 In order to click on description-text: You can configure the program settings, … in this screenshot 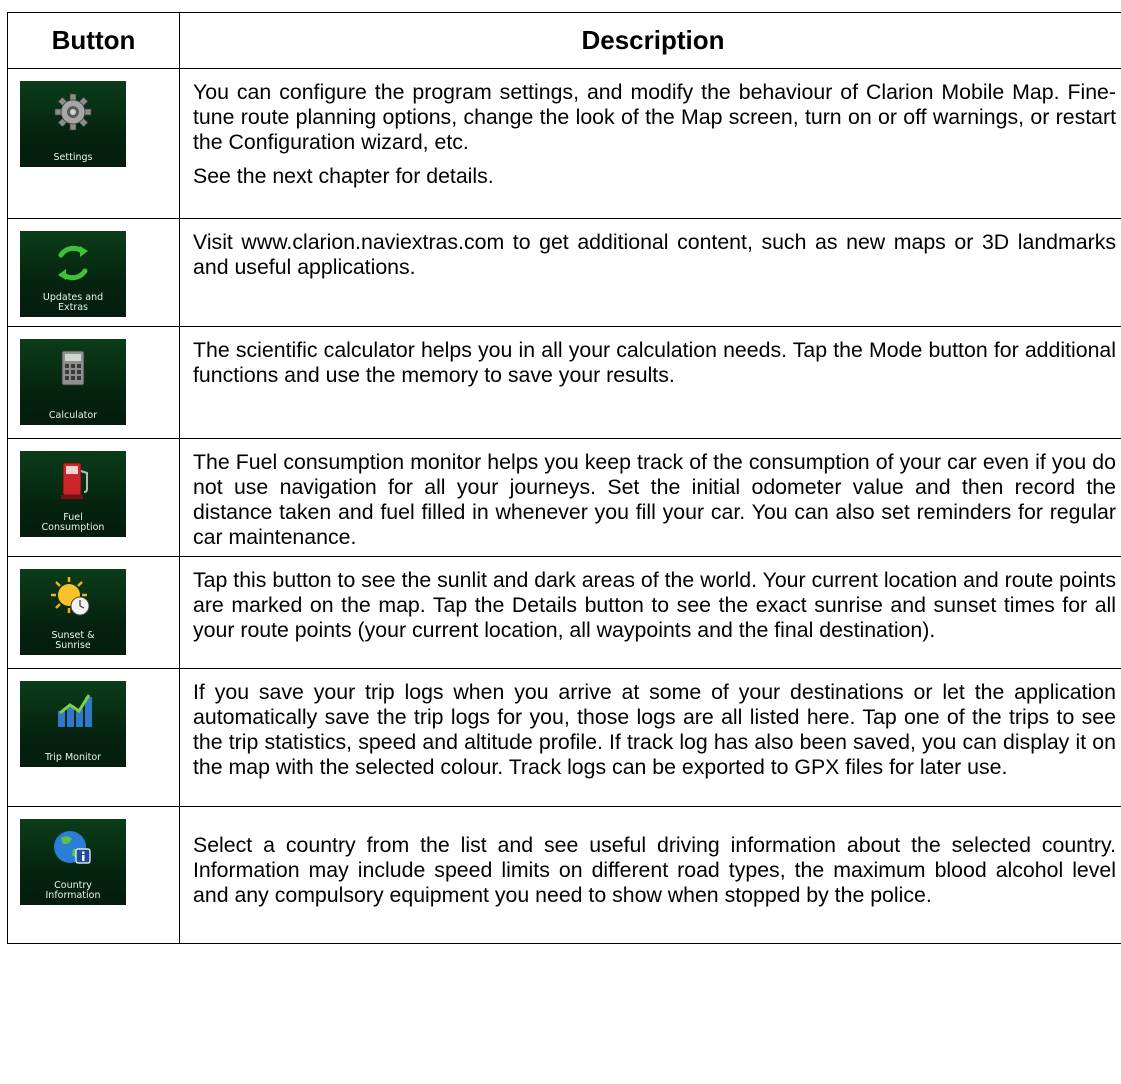, I will do `click(654, 117)`.